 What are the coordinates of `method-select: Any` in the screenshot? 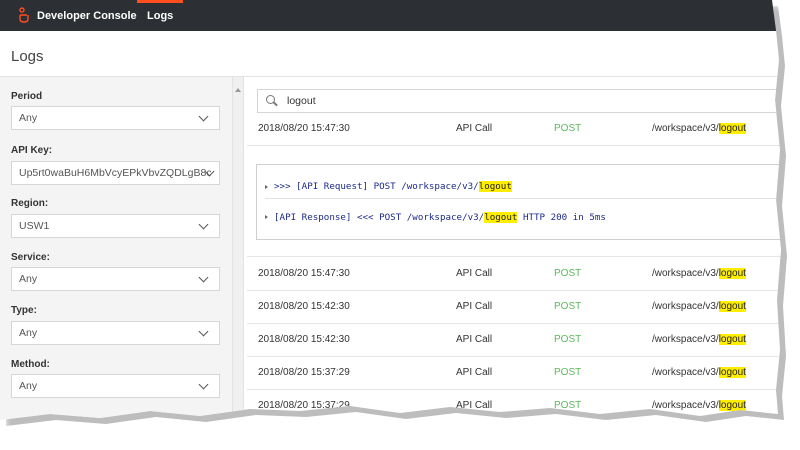 It's located at (115, 386).